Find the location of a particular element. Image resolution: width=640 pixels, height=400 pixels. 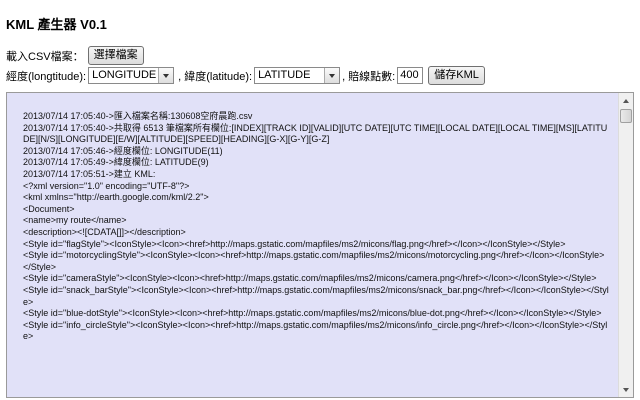

log-line: <name>my route</name> is located at coordinates (75, 220).